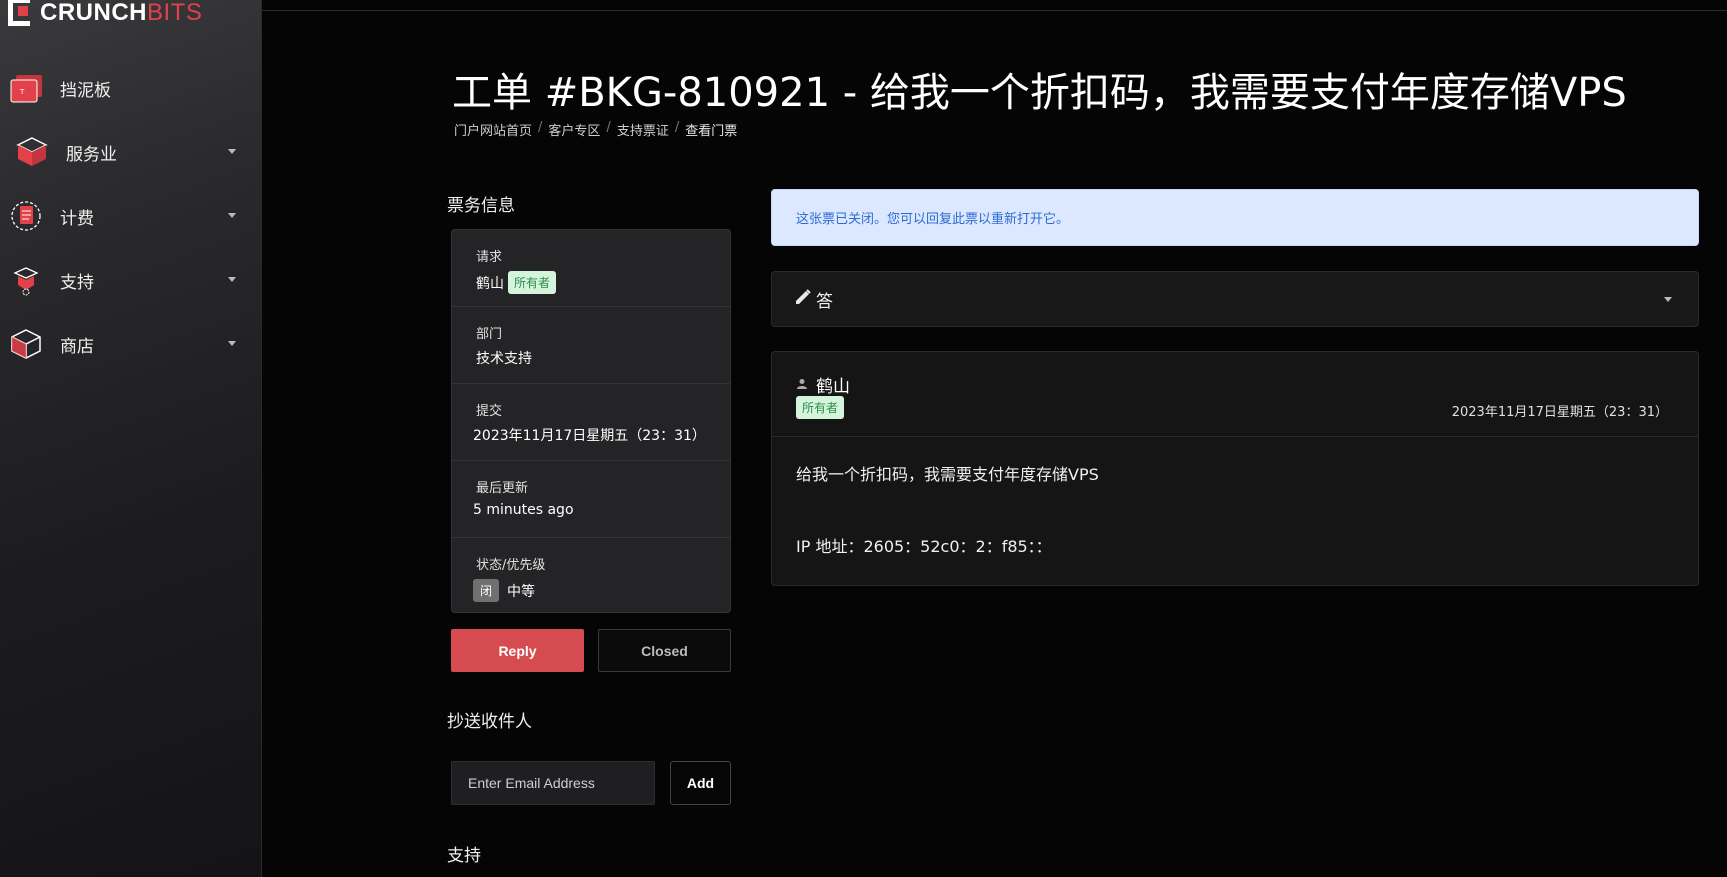 The width and height of the screenshot is (1727, 877). What do you see at coordinates (26, 14) in the screenshot?
I see `logo-mark-icon` at bounding box center [26, 14].